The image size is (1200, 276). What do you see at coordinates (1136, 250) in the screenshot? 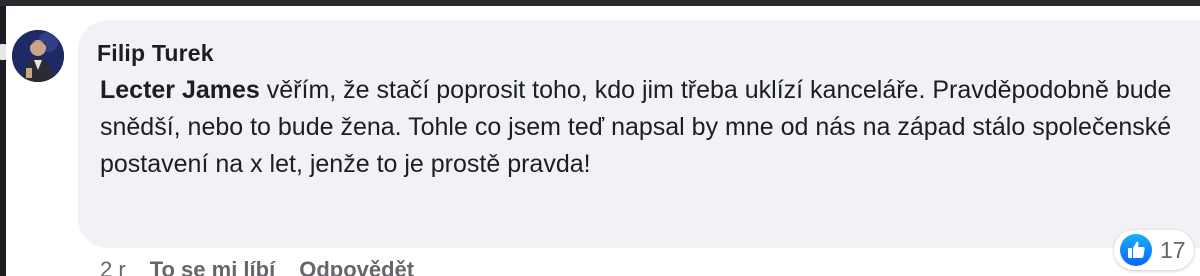
I see `thumbs-up-icon` at bounding box center [1136, 250].